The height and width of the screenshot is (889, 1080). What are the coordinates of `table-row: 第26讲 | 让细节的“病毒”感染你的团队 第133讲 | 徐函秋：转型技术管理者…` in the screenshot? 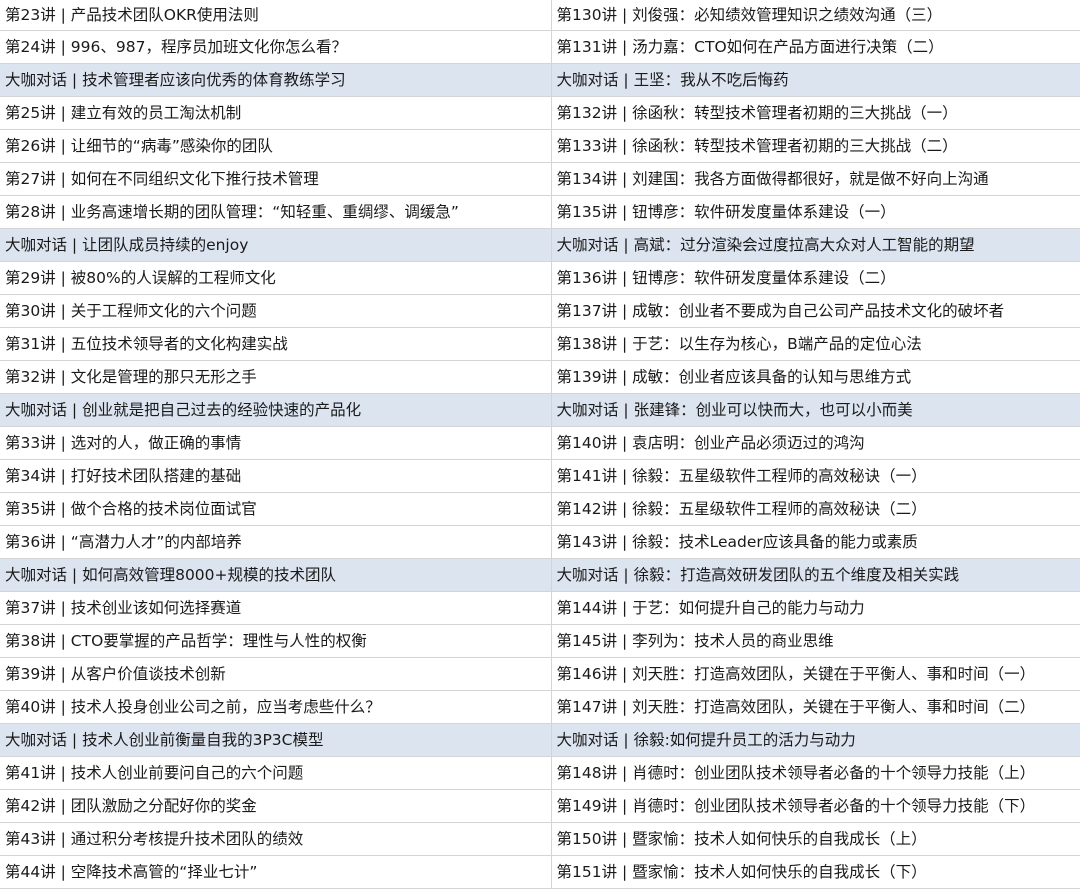 It's located at (540, 146).